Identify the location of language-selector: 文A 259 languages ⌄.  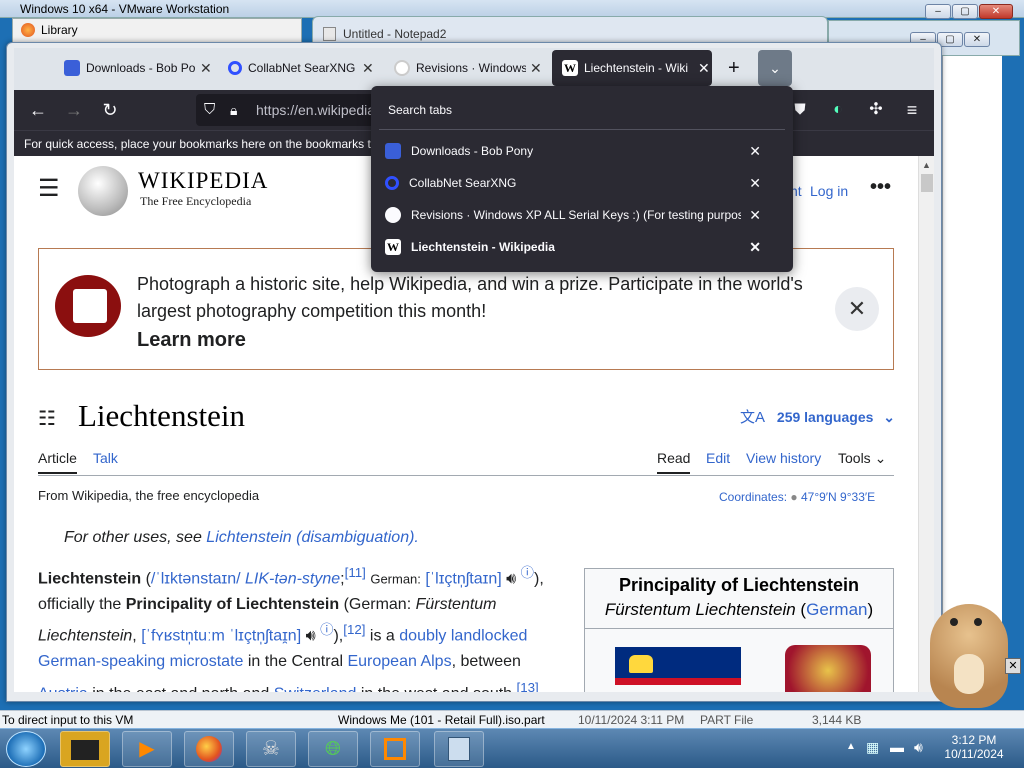
(817, 416).